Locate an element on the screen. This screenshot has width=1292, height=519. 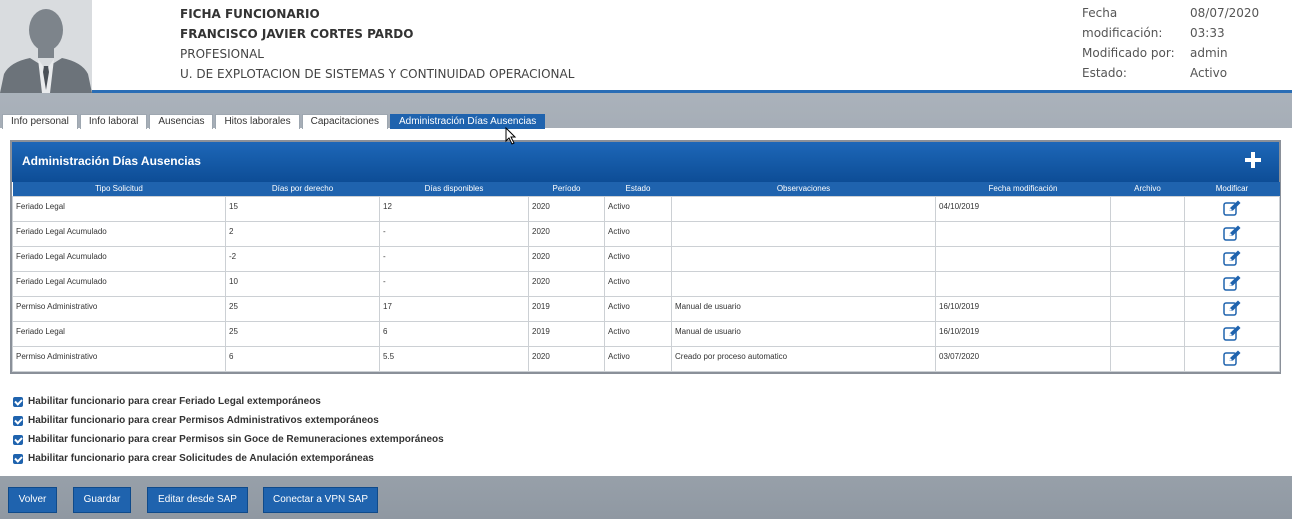
modificado-por-label: Modificado por: is located at coordinates (1128, 53).